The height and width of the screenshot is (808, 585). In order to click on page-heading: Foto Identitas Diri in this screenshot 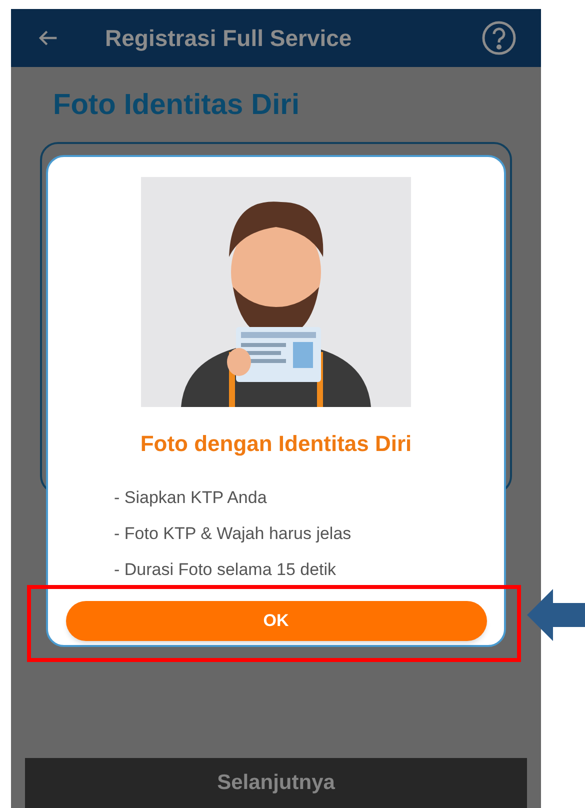, I will do `click(176, 105)`.